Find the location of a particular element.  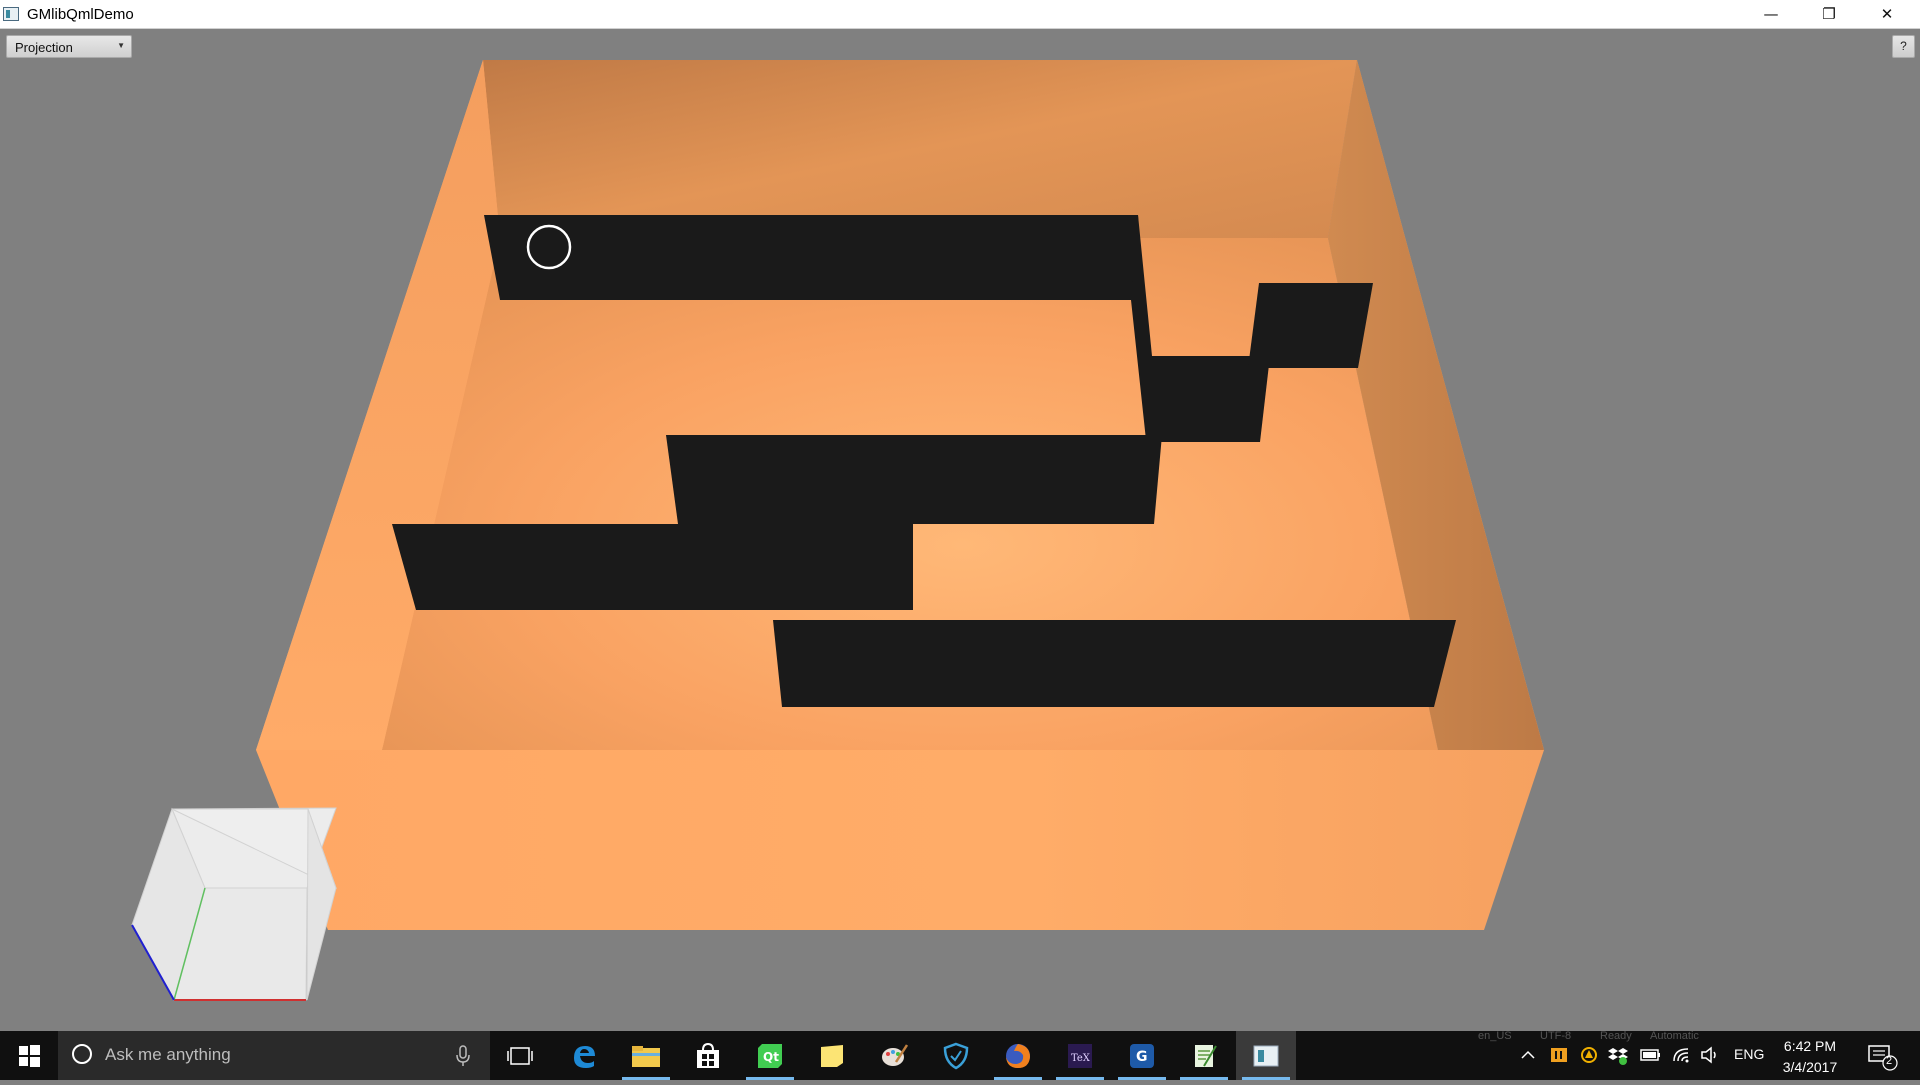

clock: 6:42 PM 3/4/2017 is located at coordinates (1810, 1057).